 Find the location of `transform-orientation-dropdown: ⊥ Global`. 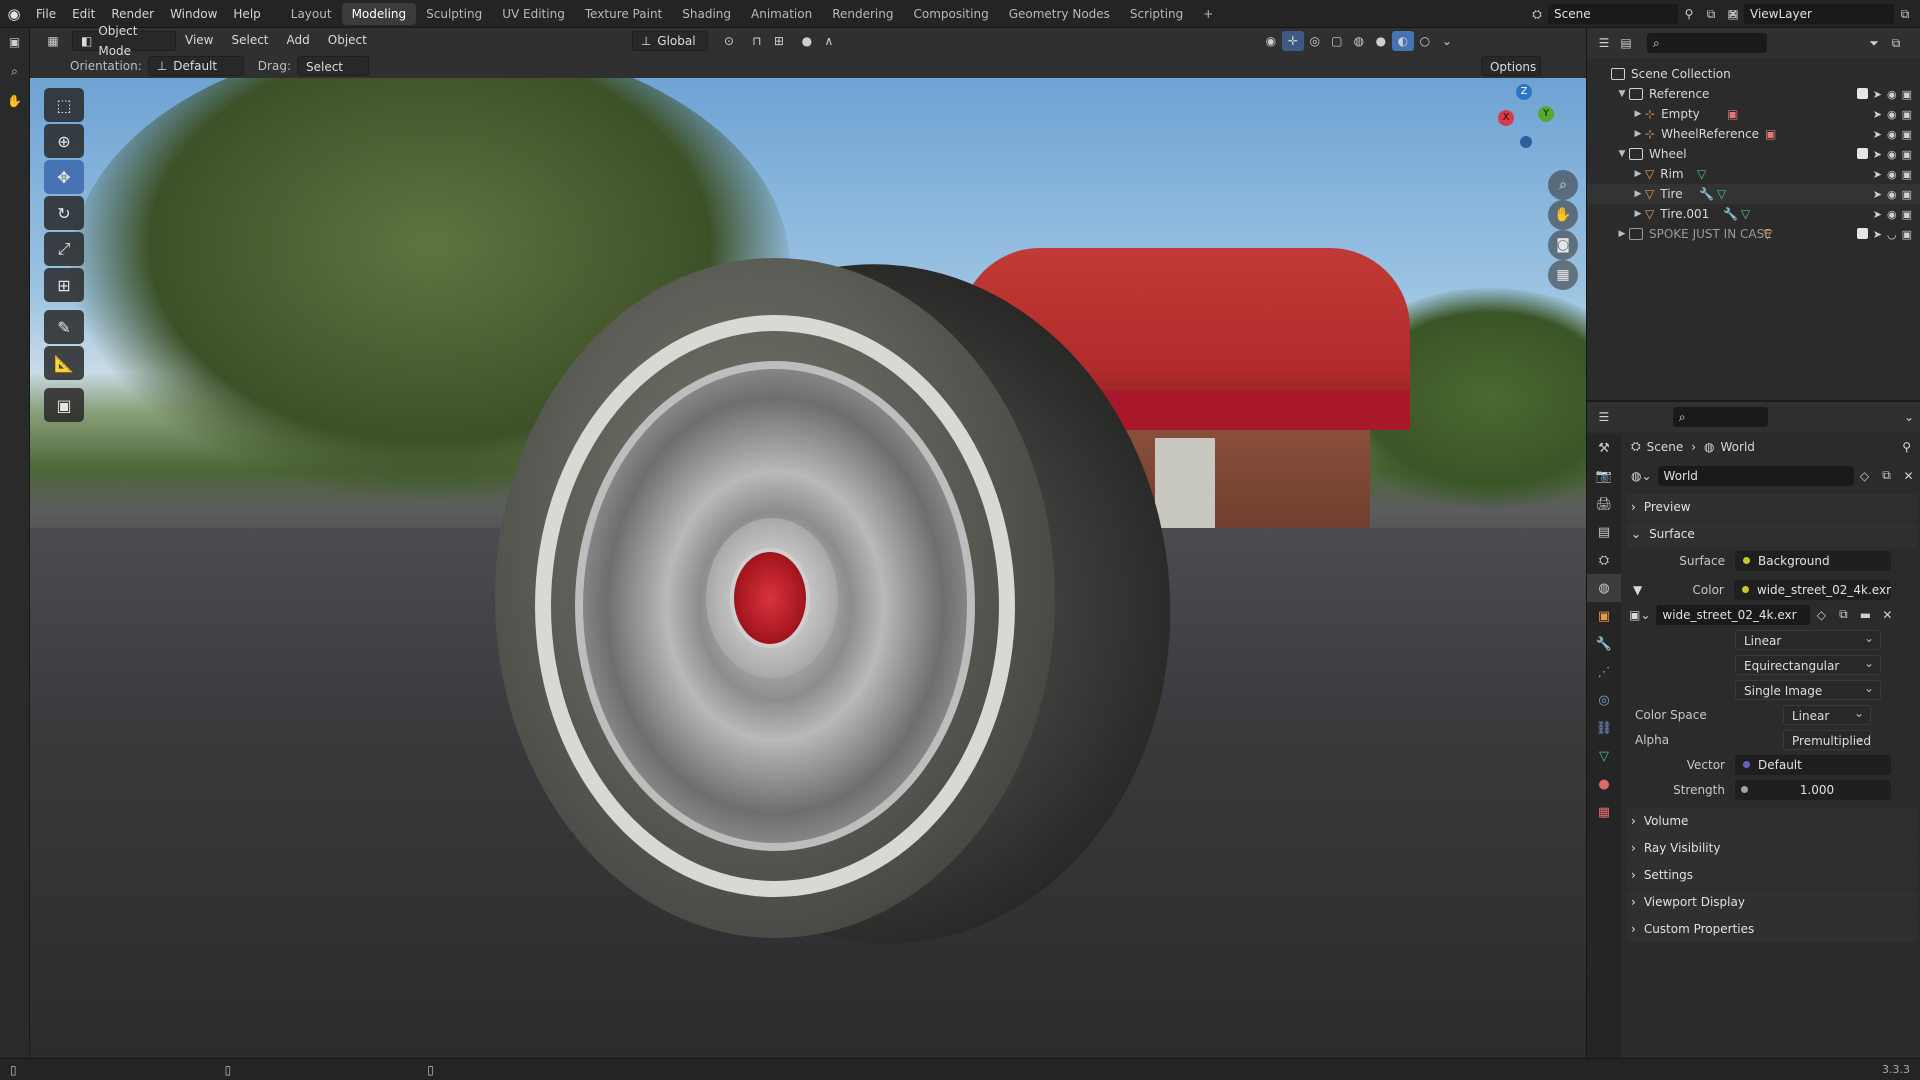

transform-orientation-dropdown: ⊥ Global is located at coordinates (669, 40).